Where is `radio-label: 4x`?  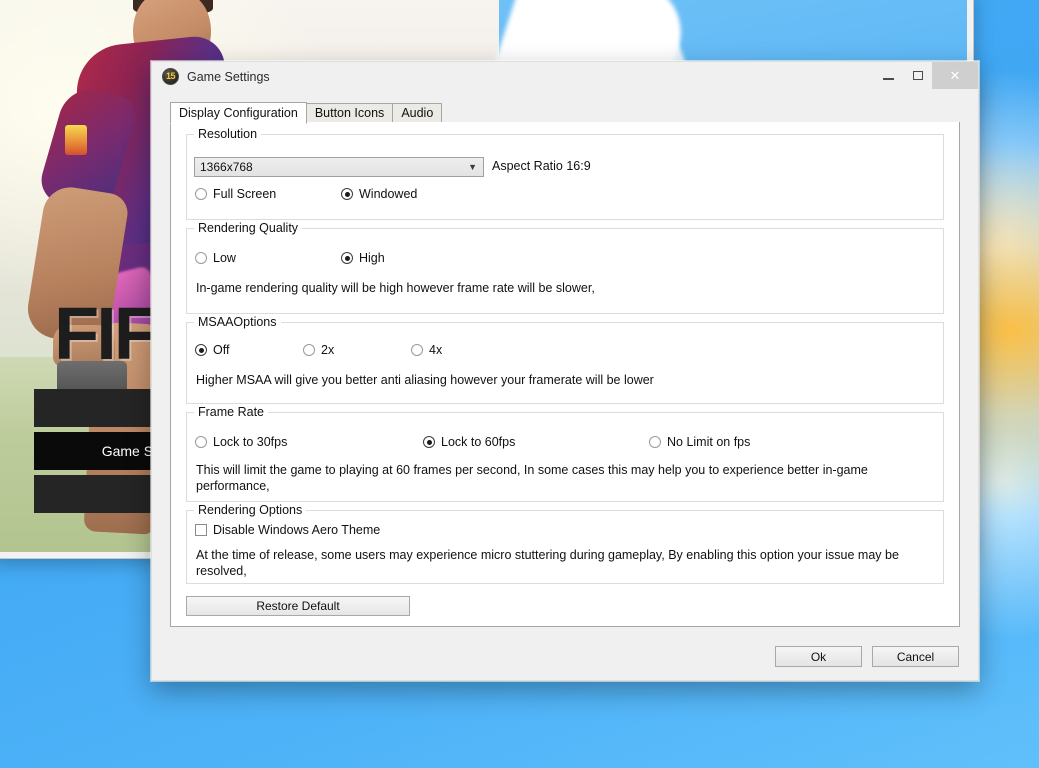
radio-label: 4x is located at coordinates (436, 350).